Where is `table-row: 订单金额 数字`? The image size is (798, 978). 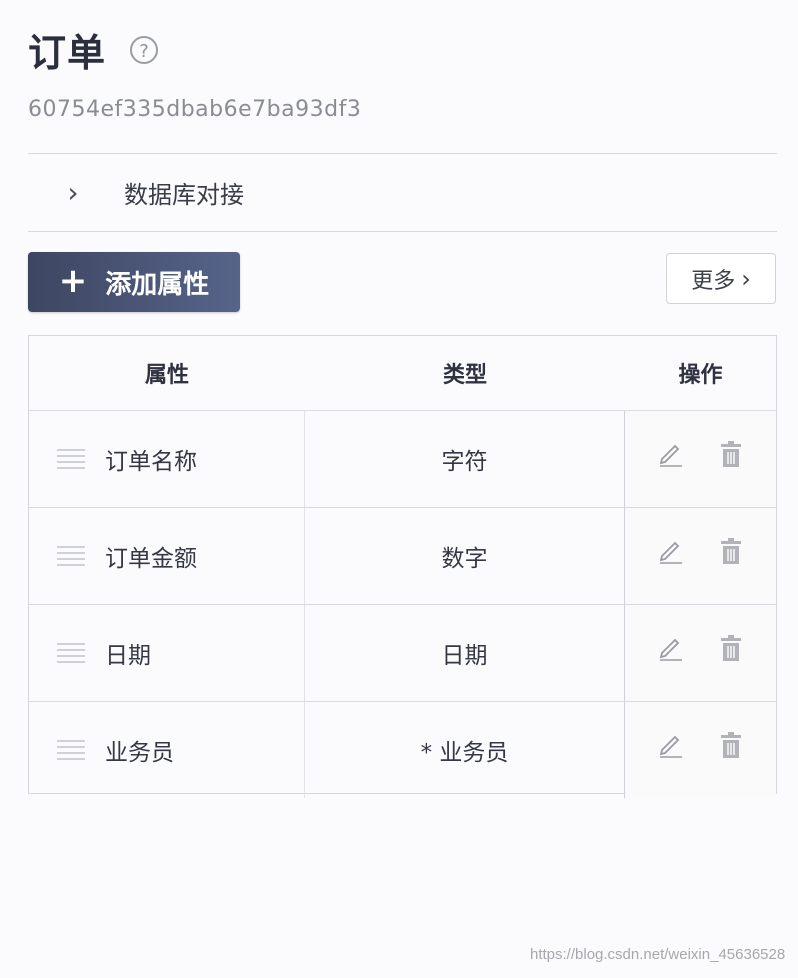
table-row: 订单金额 数字 is located at coordinates (402, 556).